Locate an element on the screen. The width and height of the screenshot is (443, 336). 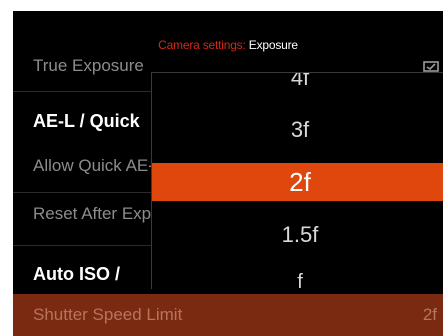
section-label: Auto ISO / is located at coordinates (76, 274).